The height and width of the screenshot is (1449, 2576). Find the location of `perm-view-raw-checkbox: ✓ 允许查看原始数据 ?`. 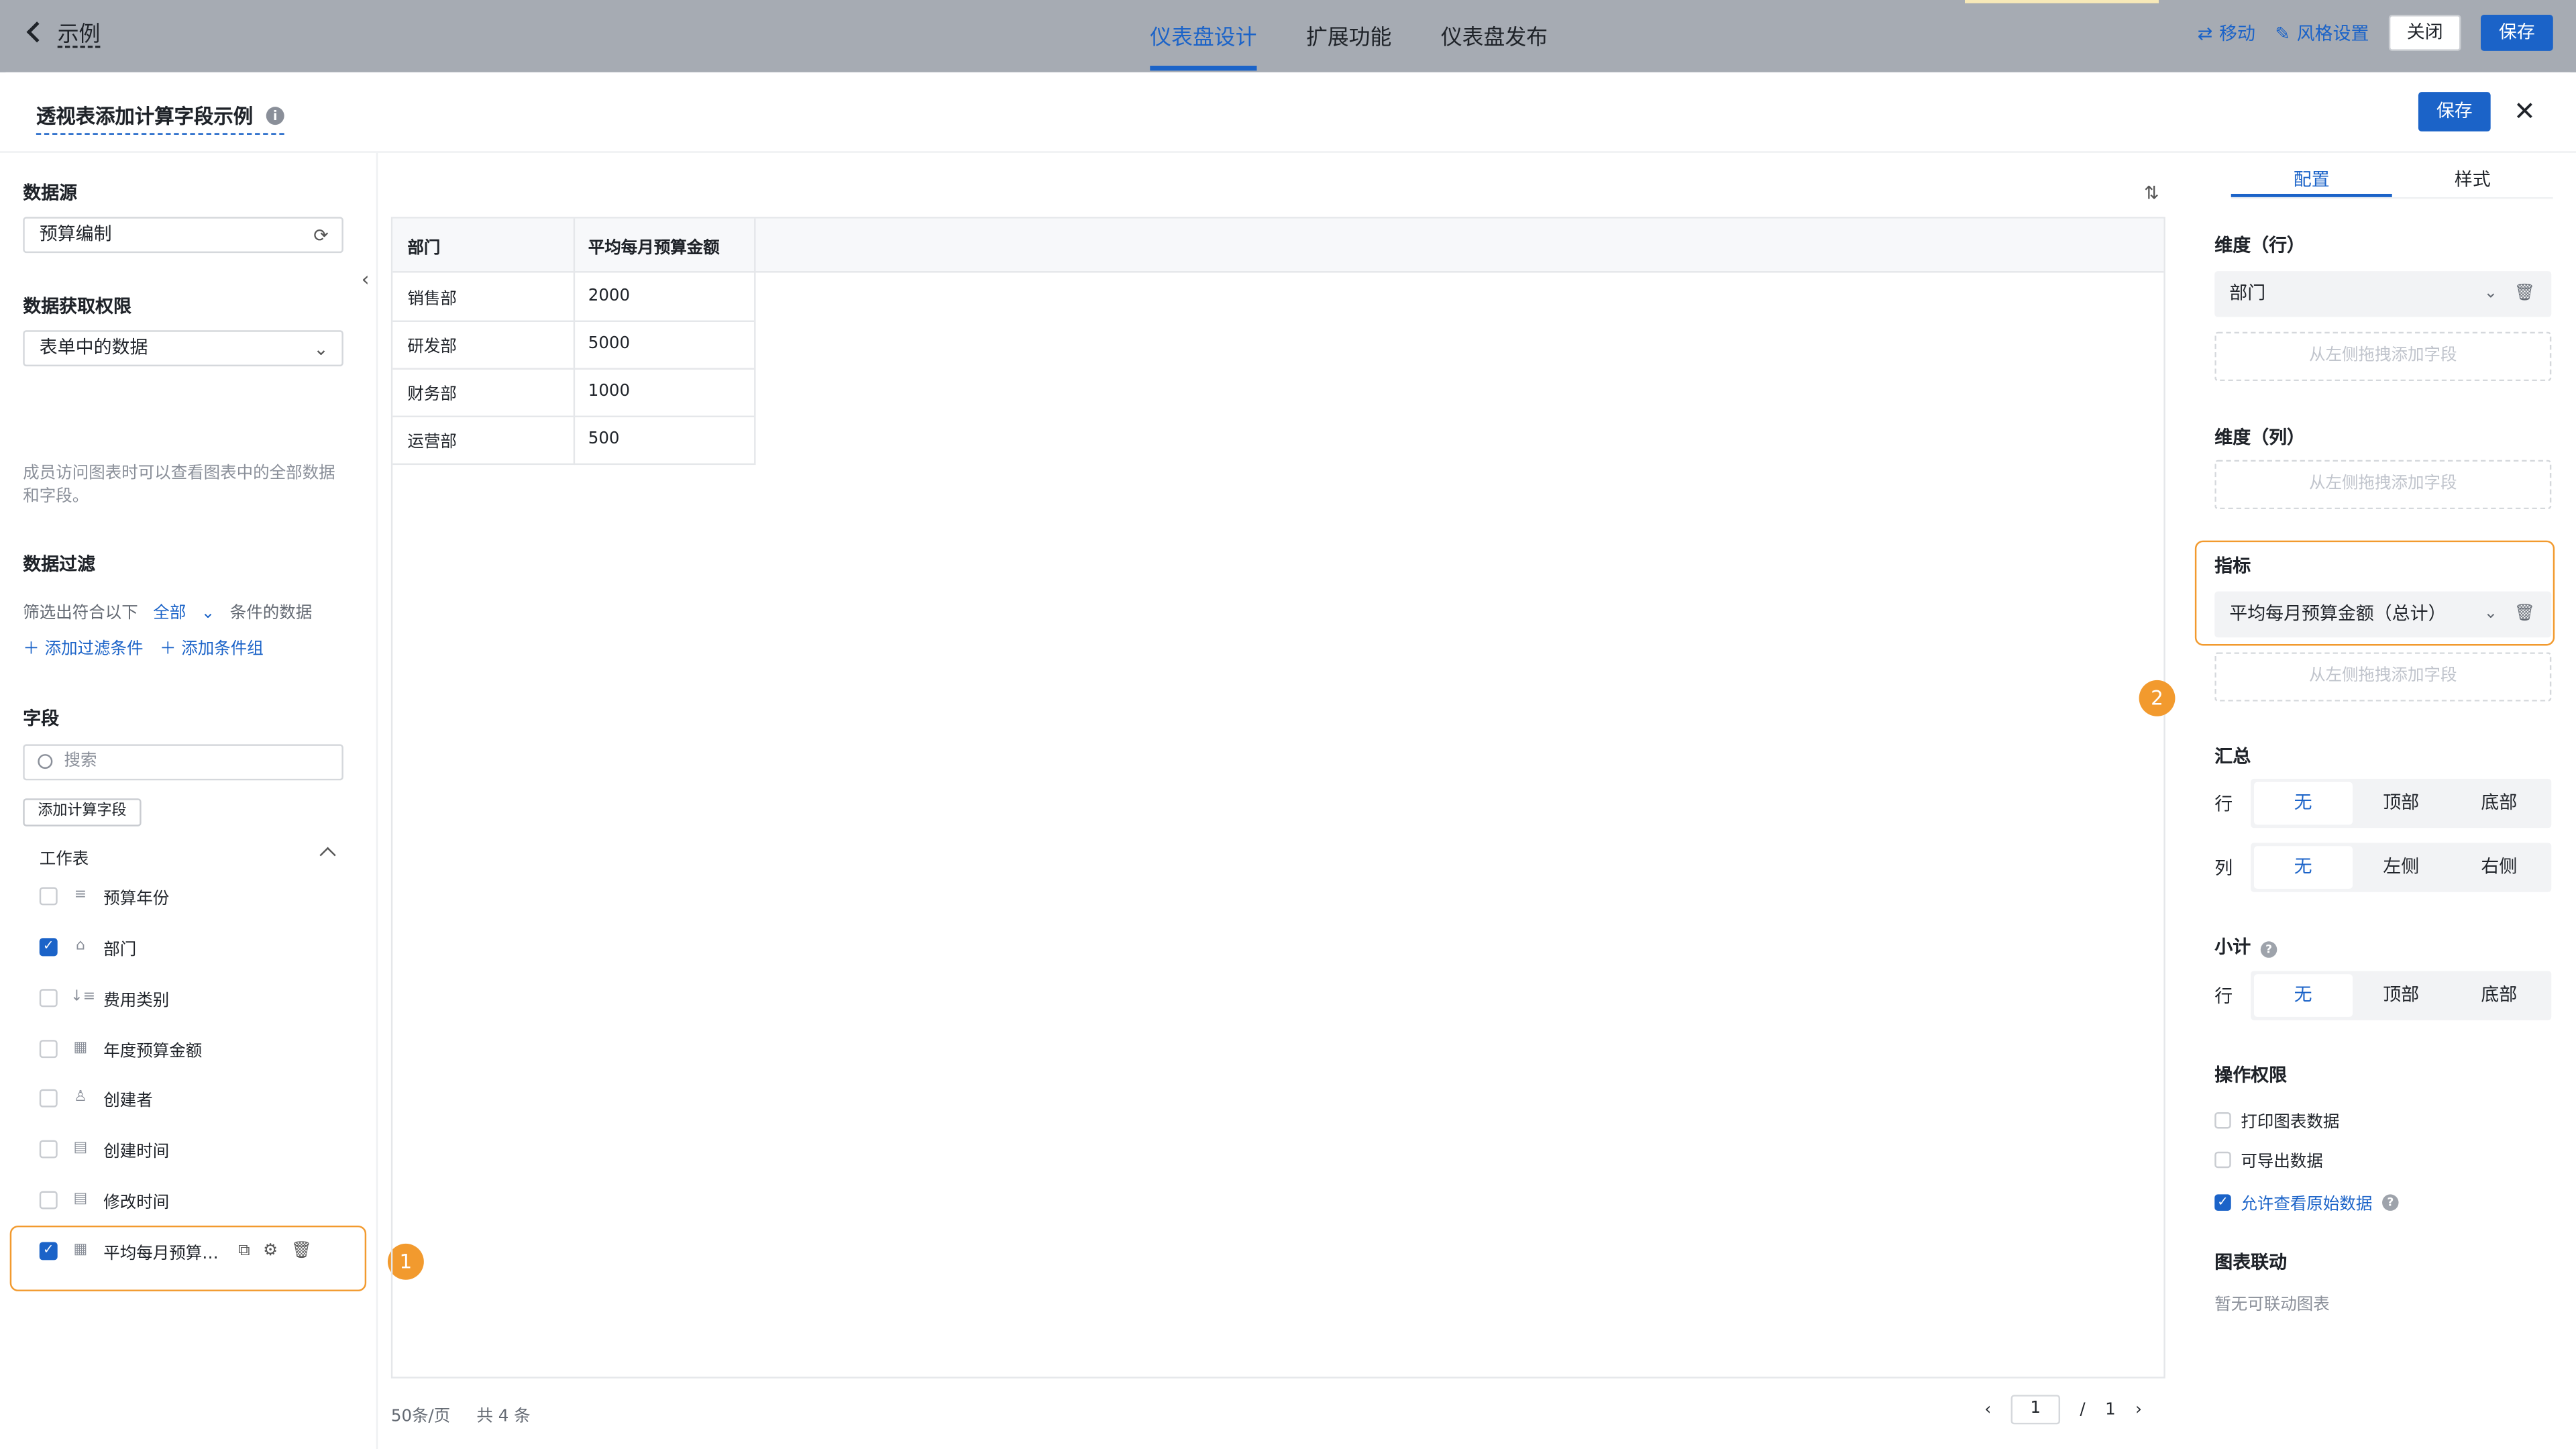

perm-view-raw-checkbox: ✓ 允许查看原始数据 ? is located at coordinates (2306, 1201).